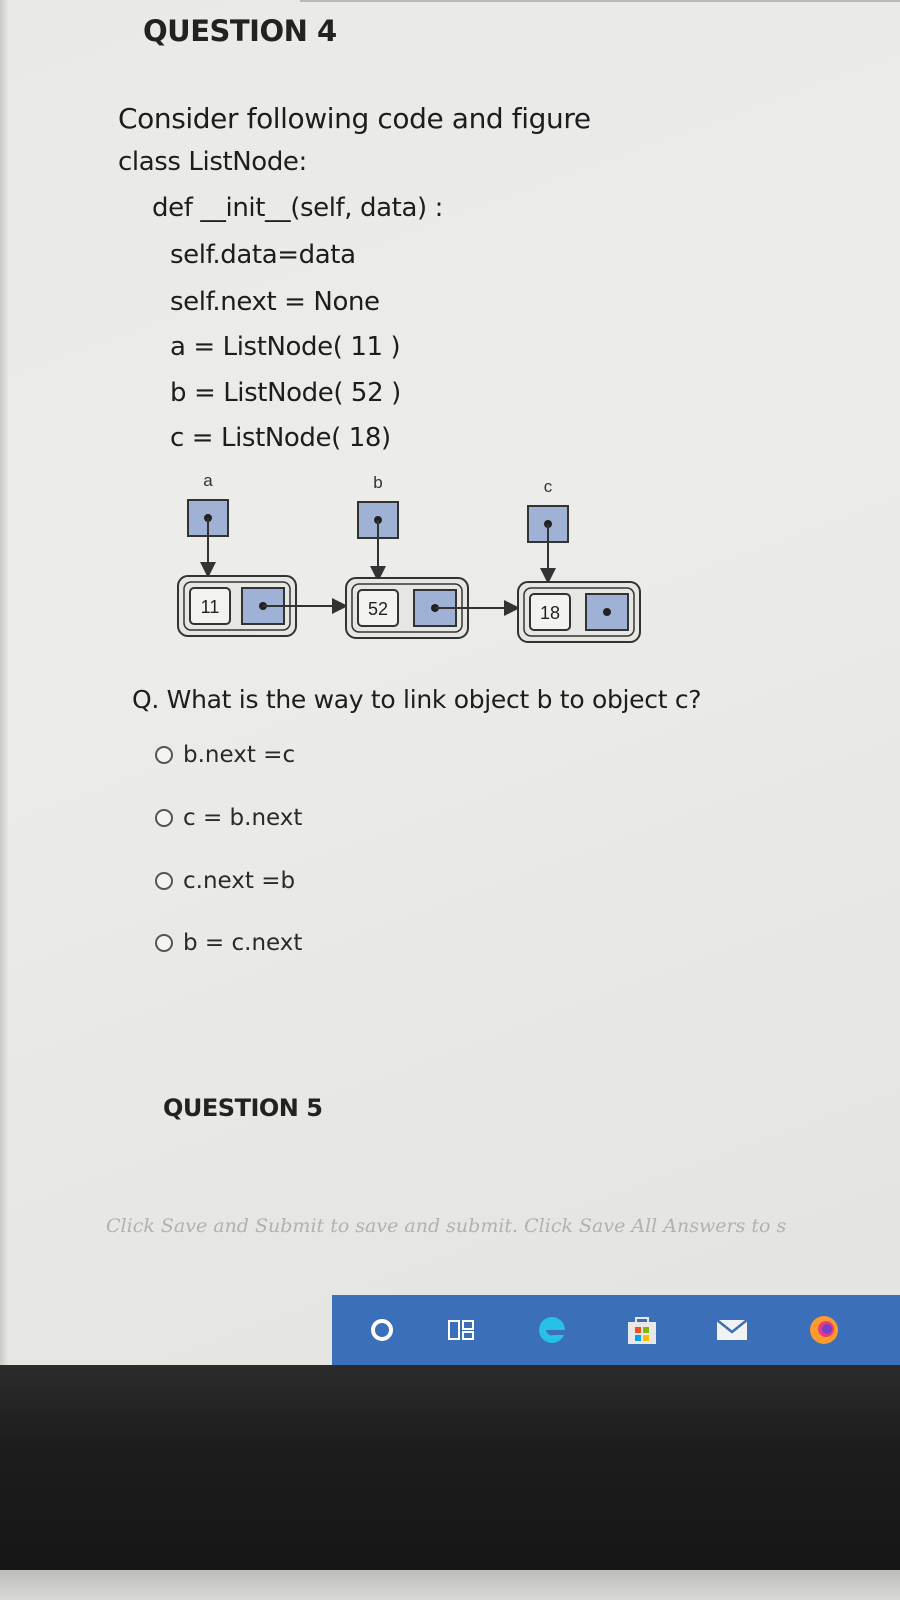 The height and width of the screenshot is (1600, 900). What do you see at coordinates (378, 609) in the screenshot?
I see `node-value-2: 52` at bounding box center [378, 609].